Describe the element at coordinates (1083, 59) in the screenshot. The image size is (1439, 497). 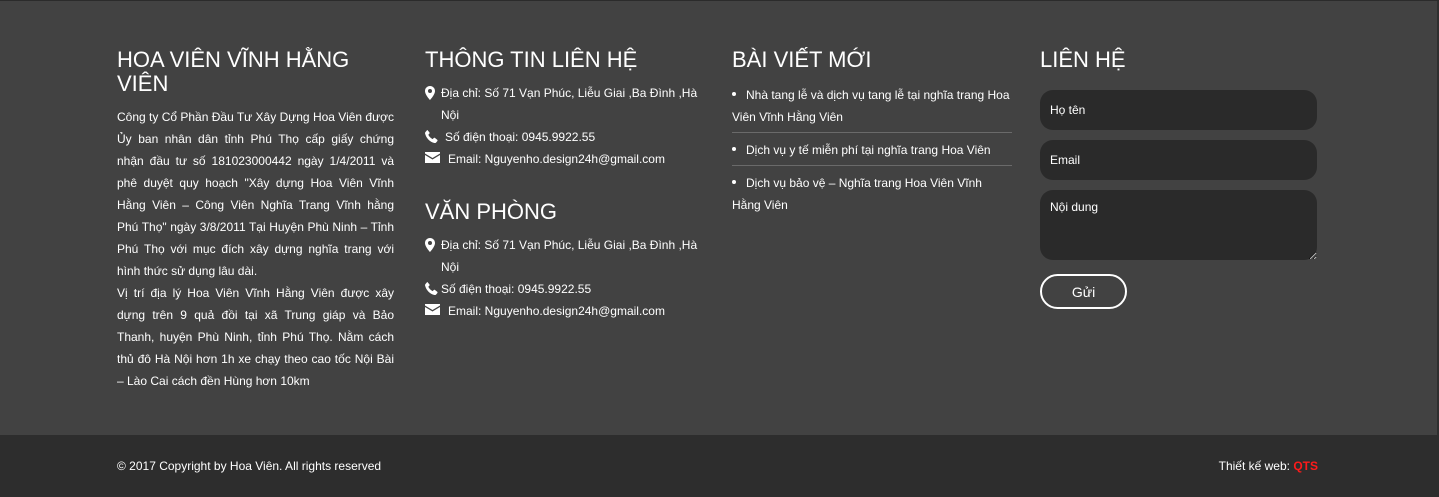
I see `contact-form-title: LIÊN HỆ` at that location.